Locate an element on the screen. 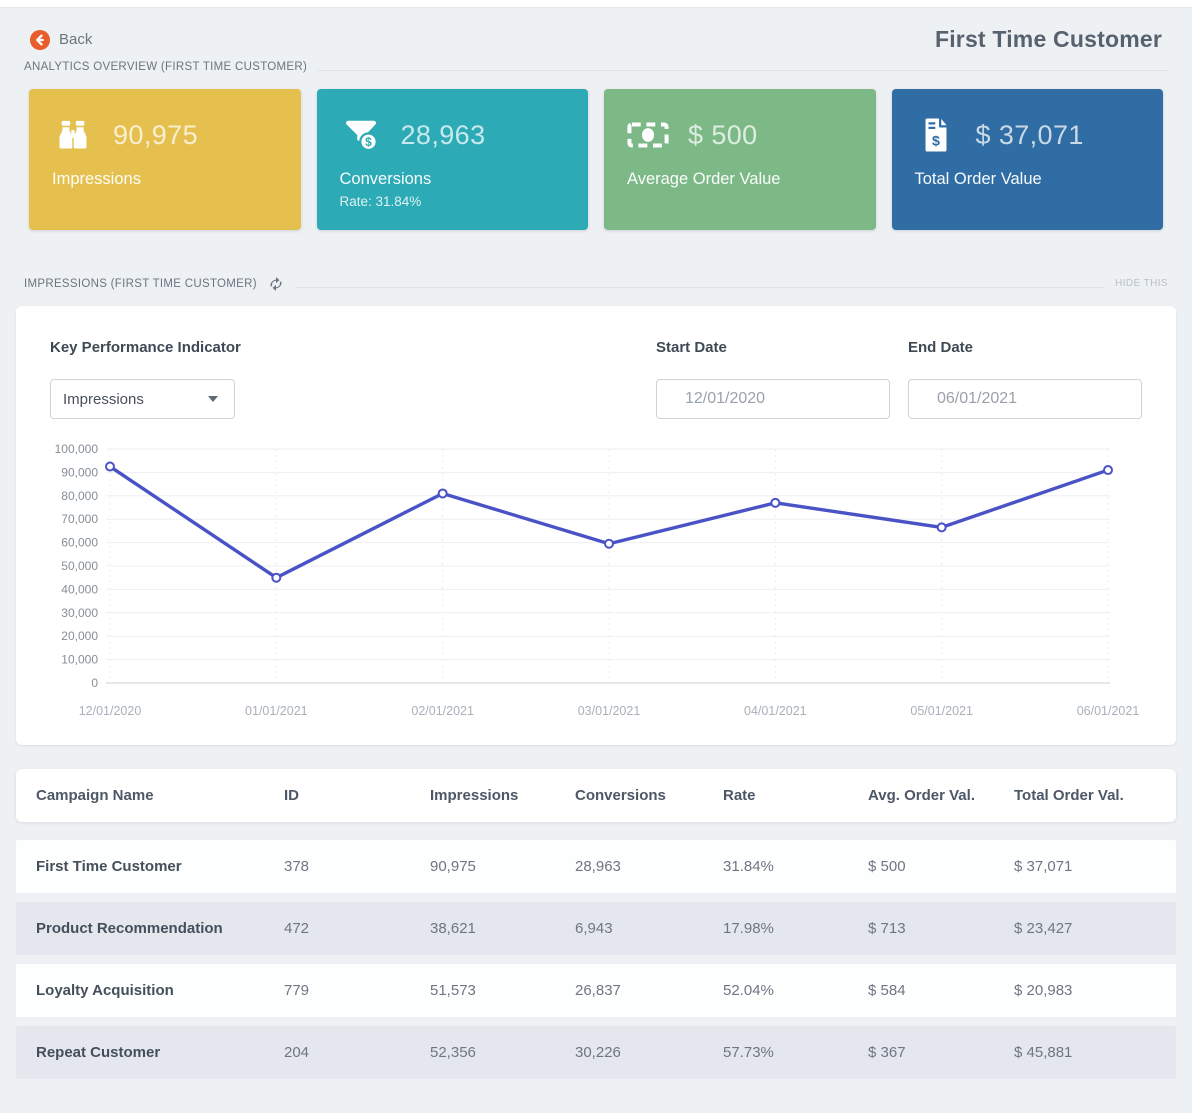 The width and height of the screenshot is (1192, 1113). col-total-order-val: Total Order Val. is located at coordinates (1069, 795).